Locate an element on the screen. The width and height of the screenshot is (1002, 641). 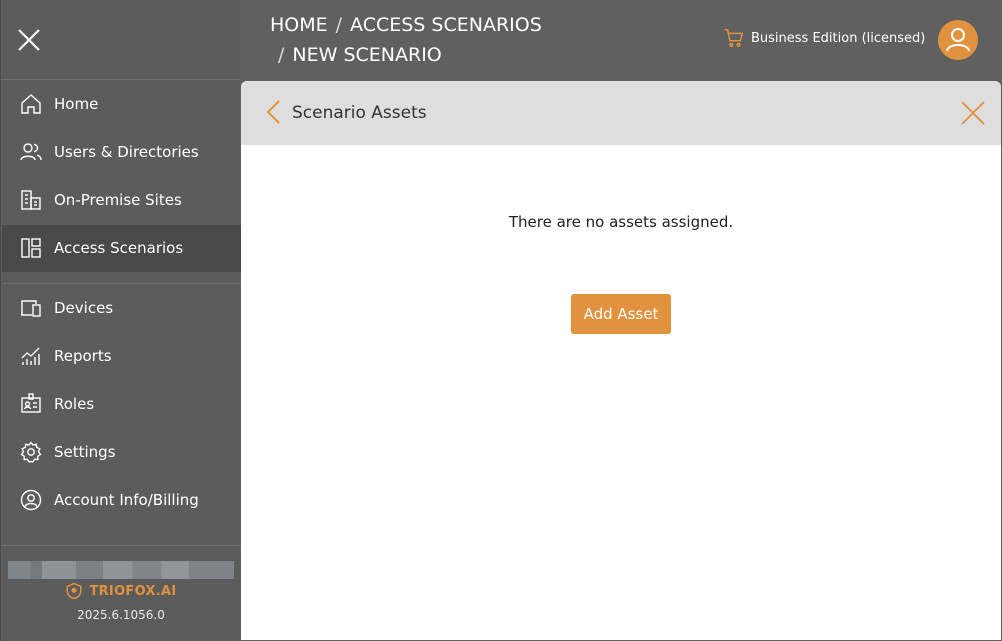
sidebar-item-label: Access Scenarios is located at coordinates (119, 248).